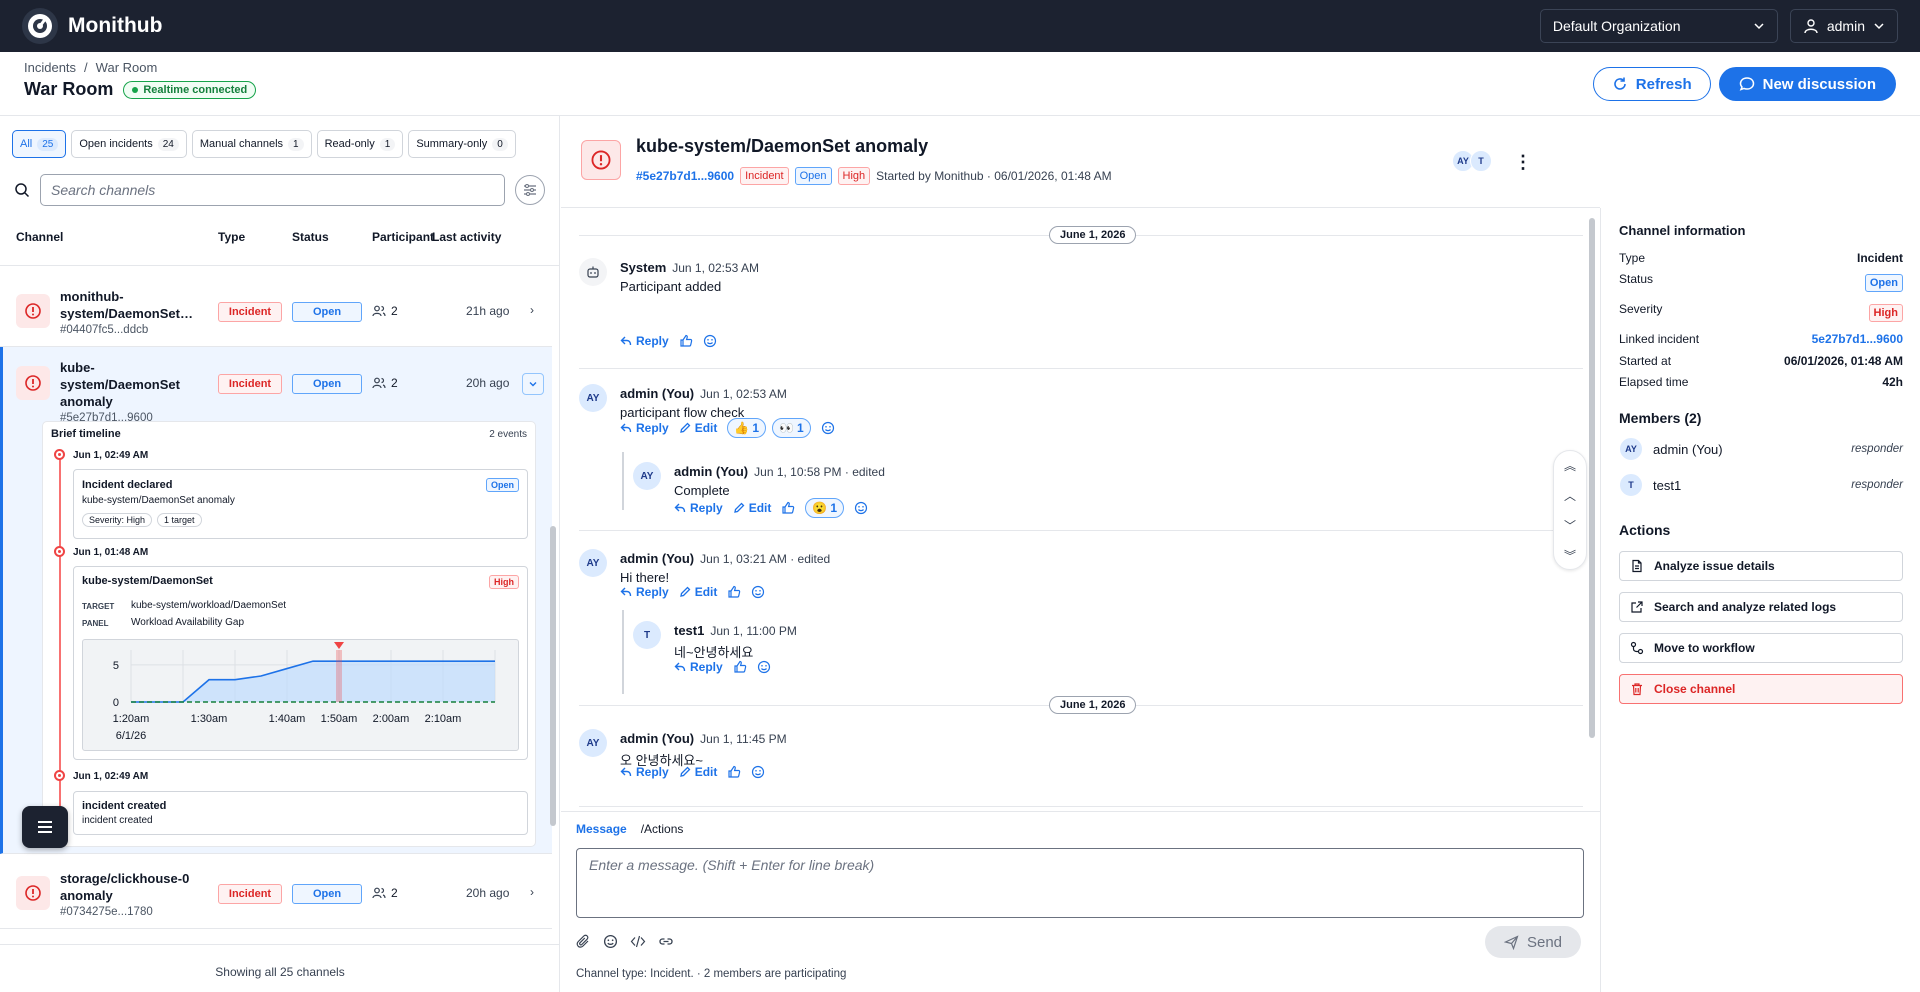  What do you see at coordinates (300, 813) in the screenshot?
I see `timeline-event-card: incident created incident created` at bounding box center [300, 813].